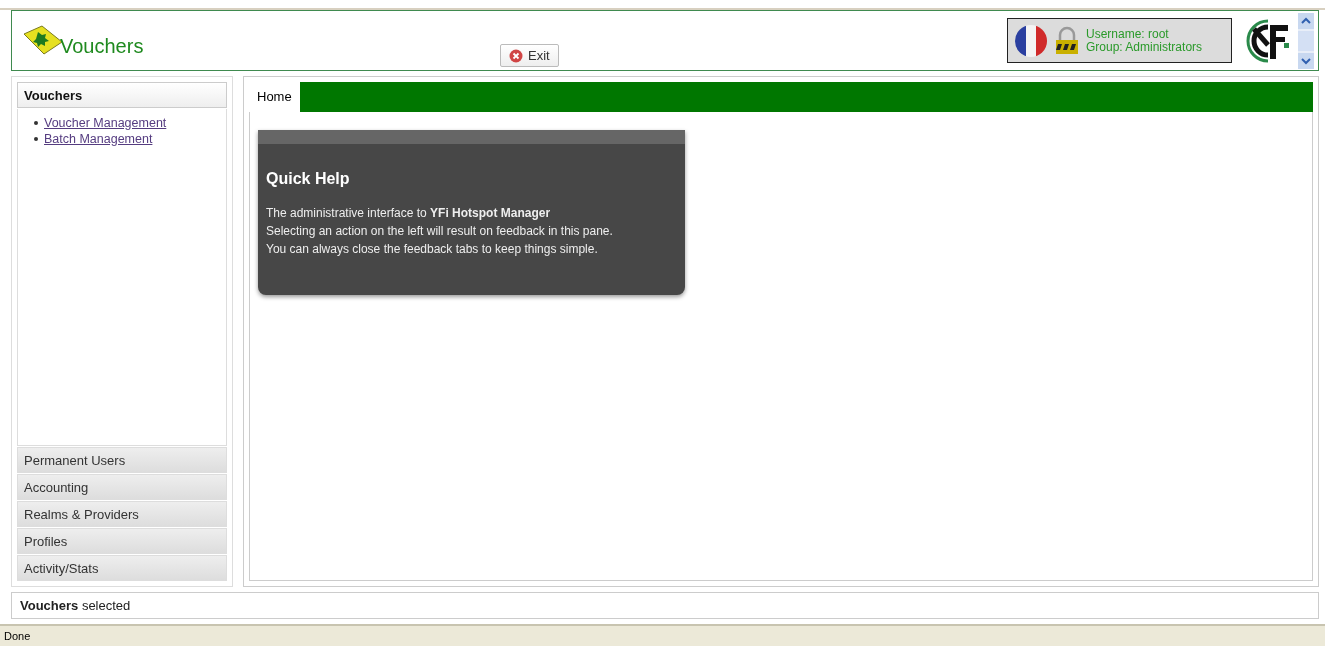 This screenshot has width=1325, height=646. Describe the element at coordinates (122, 95) in the screenshot. I see `accordion-header: Vouchers` at that location.